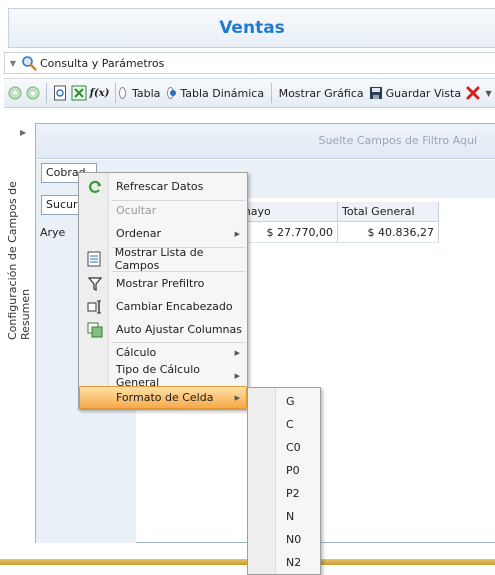  What do you see at coordinates (293, 539) in the screenshot?
I see `format-option-n0: N0` at bounding box center [293, 539].